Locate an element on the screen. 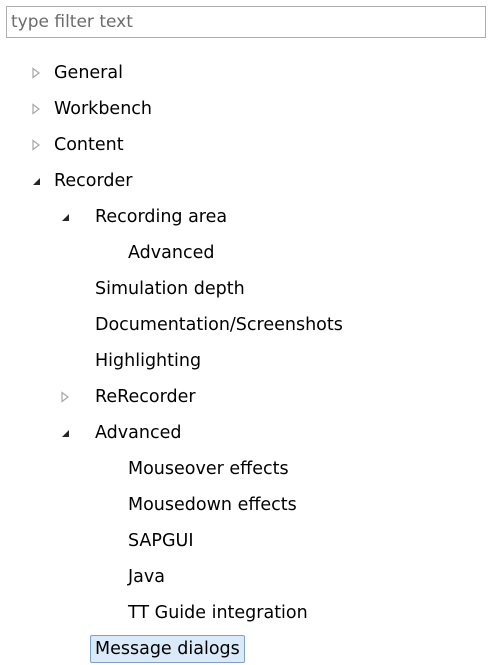  filter-box is located at coordinates (246, 22).